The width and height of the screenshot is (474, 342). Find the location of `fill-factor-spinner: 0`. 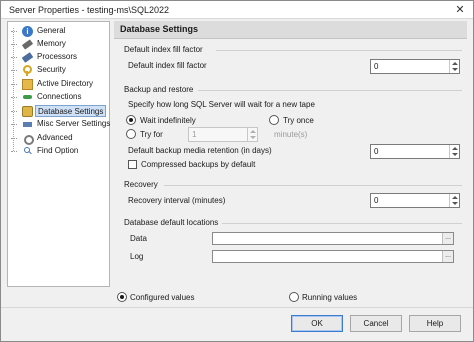

fill-factor-spinner: 0 is located at coordinates (415, 66).